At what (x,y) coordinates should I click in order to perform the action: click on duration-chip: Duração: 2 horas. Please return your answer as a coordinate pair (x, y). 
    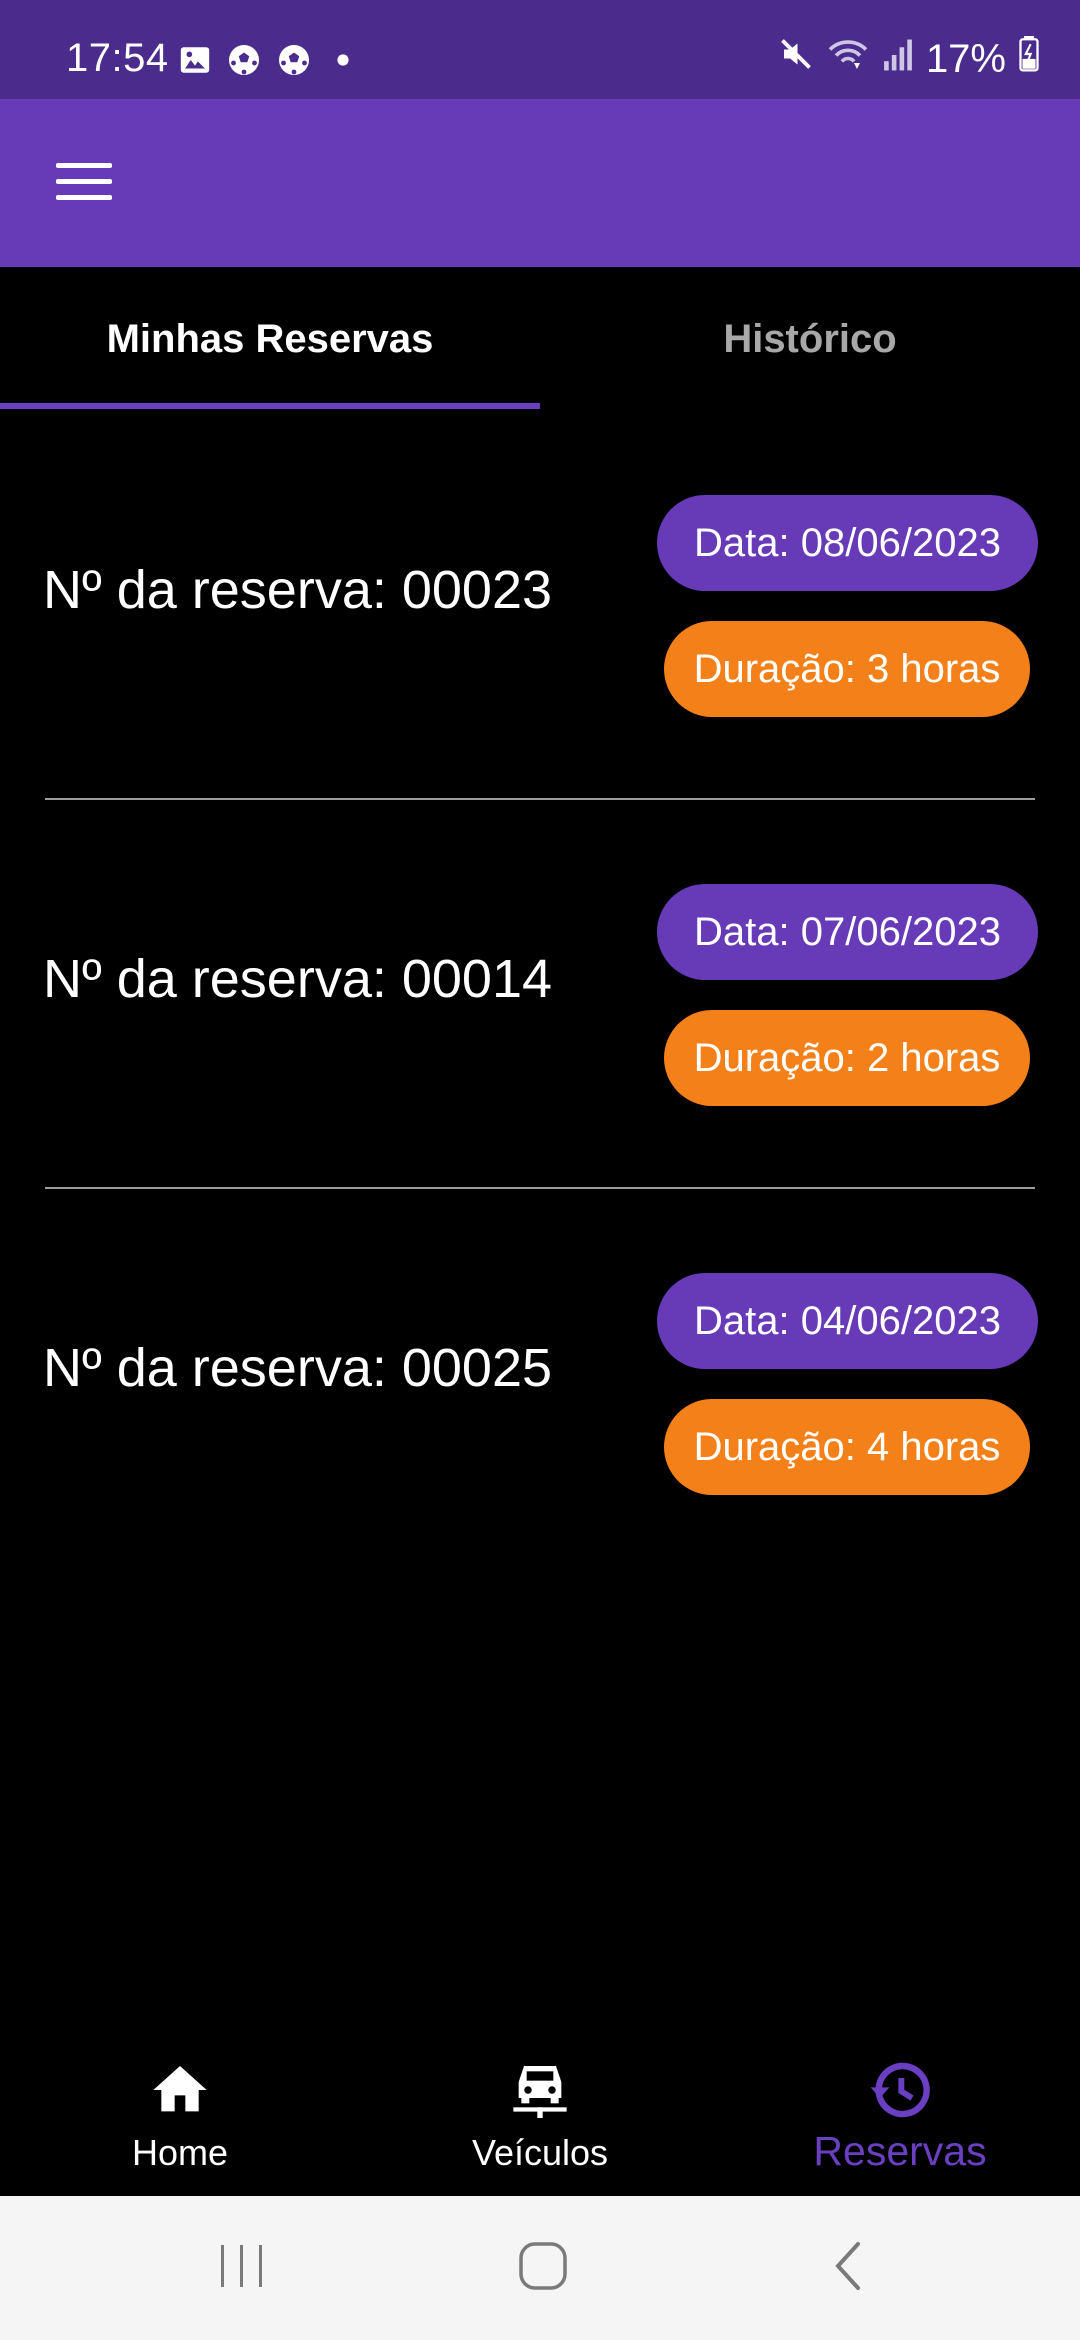
    Looking at the image, I should click on (847, 1058).